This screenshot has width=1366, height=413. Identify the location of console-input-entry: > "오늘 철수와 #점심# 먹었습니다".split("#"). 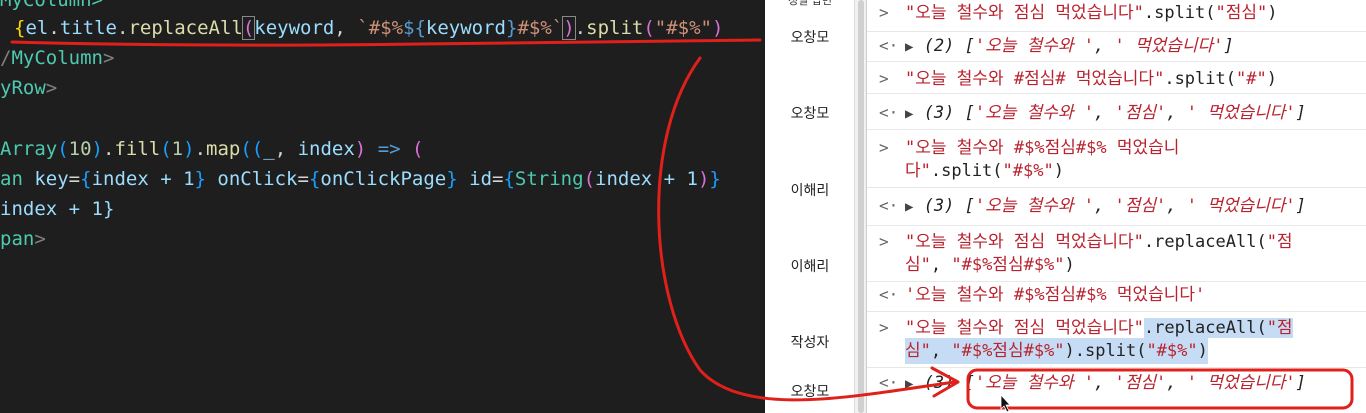
(1116, 78).